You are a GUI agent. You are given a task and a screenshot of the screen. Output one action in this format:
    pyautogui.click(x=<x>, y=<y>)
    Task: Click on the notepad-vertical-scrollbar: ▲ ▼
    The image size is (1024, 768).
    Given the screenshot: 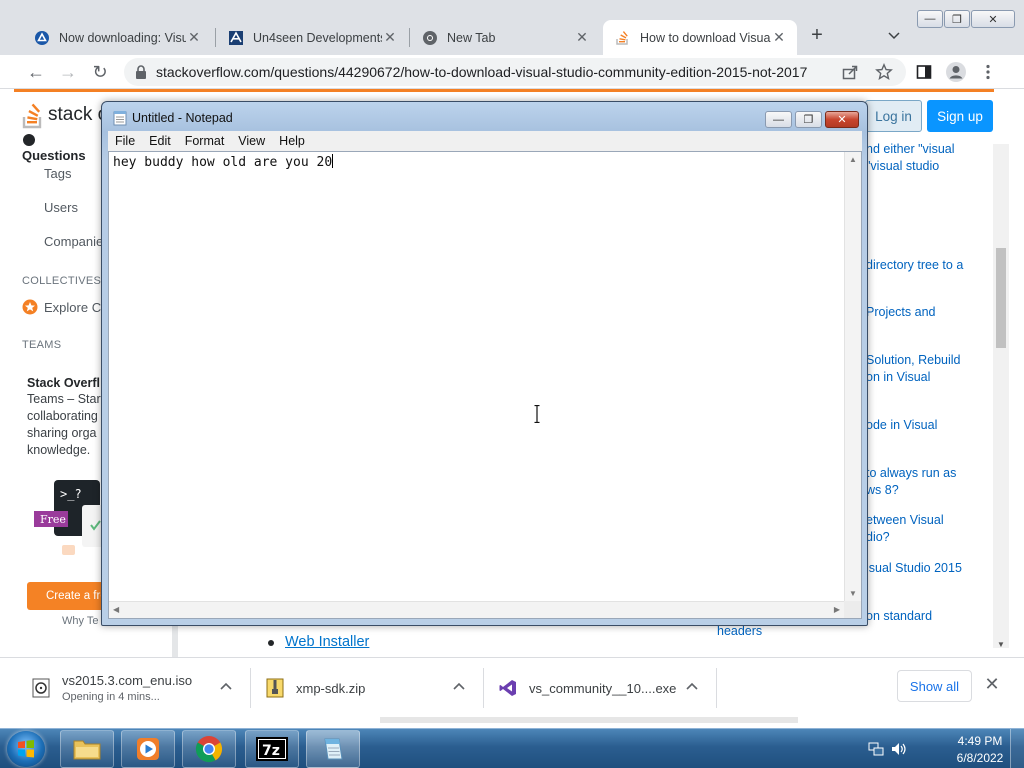 What is the action you would take?
    pyautogui.click(x=852, y=376)
    